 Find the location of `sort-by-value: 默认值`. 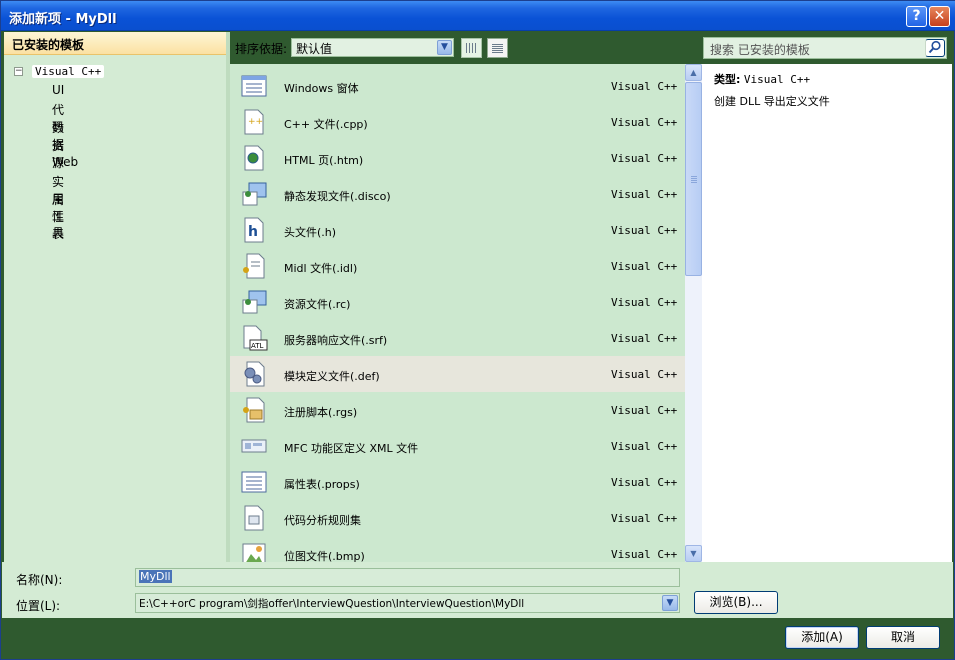

sort-by-value: 默认值 is located at coordinates (314, 49).